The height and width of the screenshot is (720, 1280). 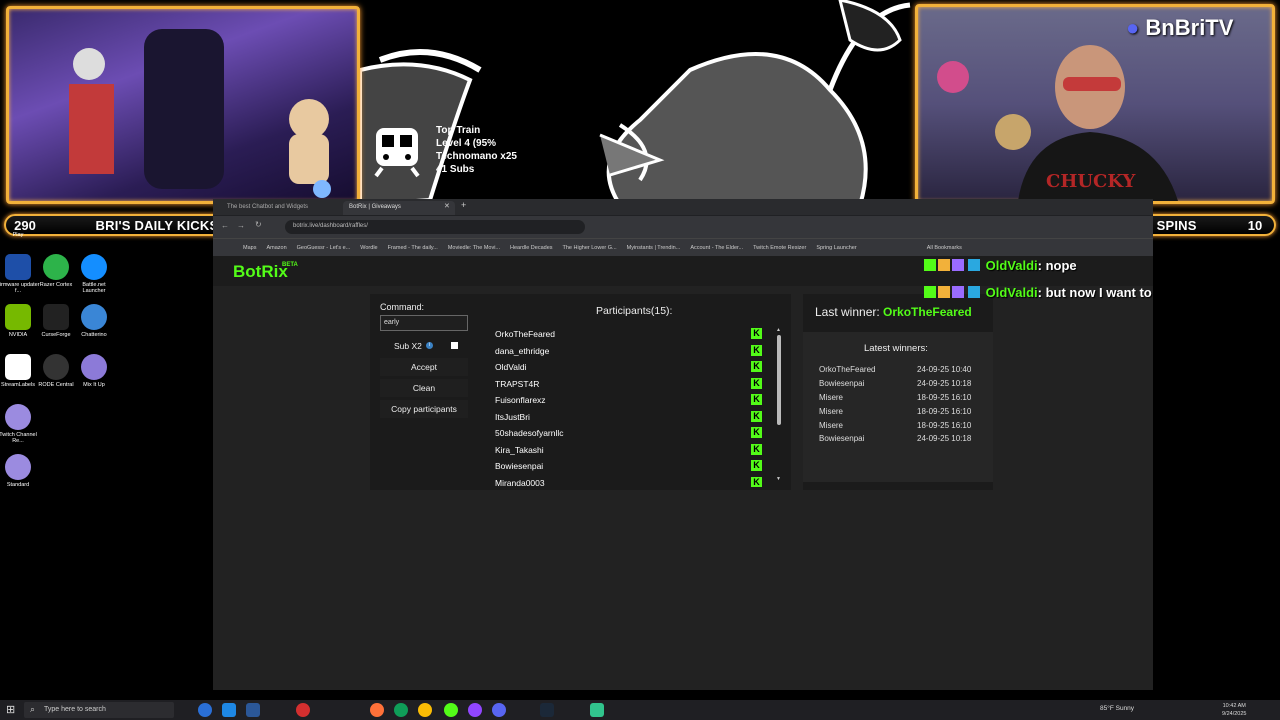 I want to click on winner-row: OrkoTheFeared 24-09-25 10:40, so click(x=895, y=369).